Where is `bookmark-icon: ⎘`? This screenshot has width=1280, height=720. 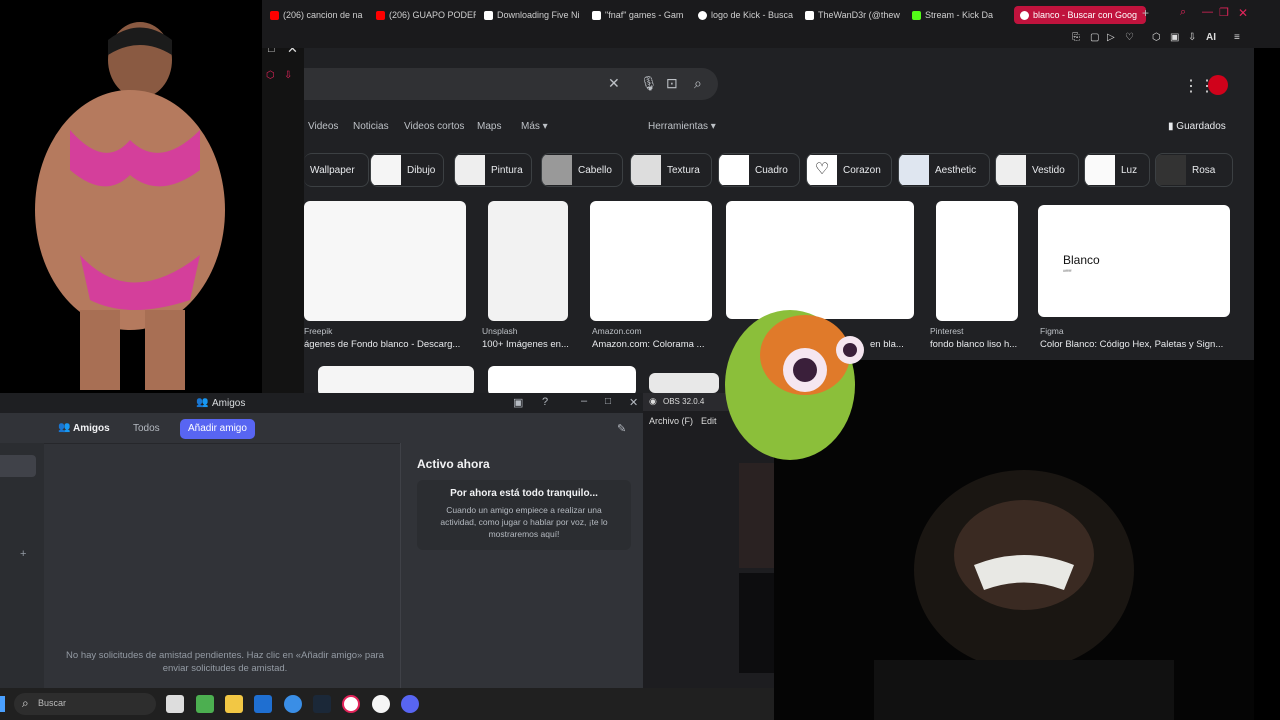
bookmark-icon: ⎘ is located at coordinates (1076, 37).